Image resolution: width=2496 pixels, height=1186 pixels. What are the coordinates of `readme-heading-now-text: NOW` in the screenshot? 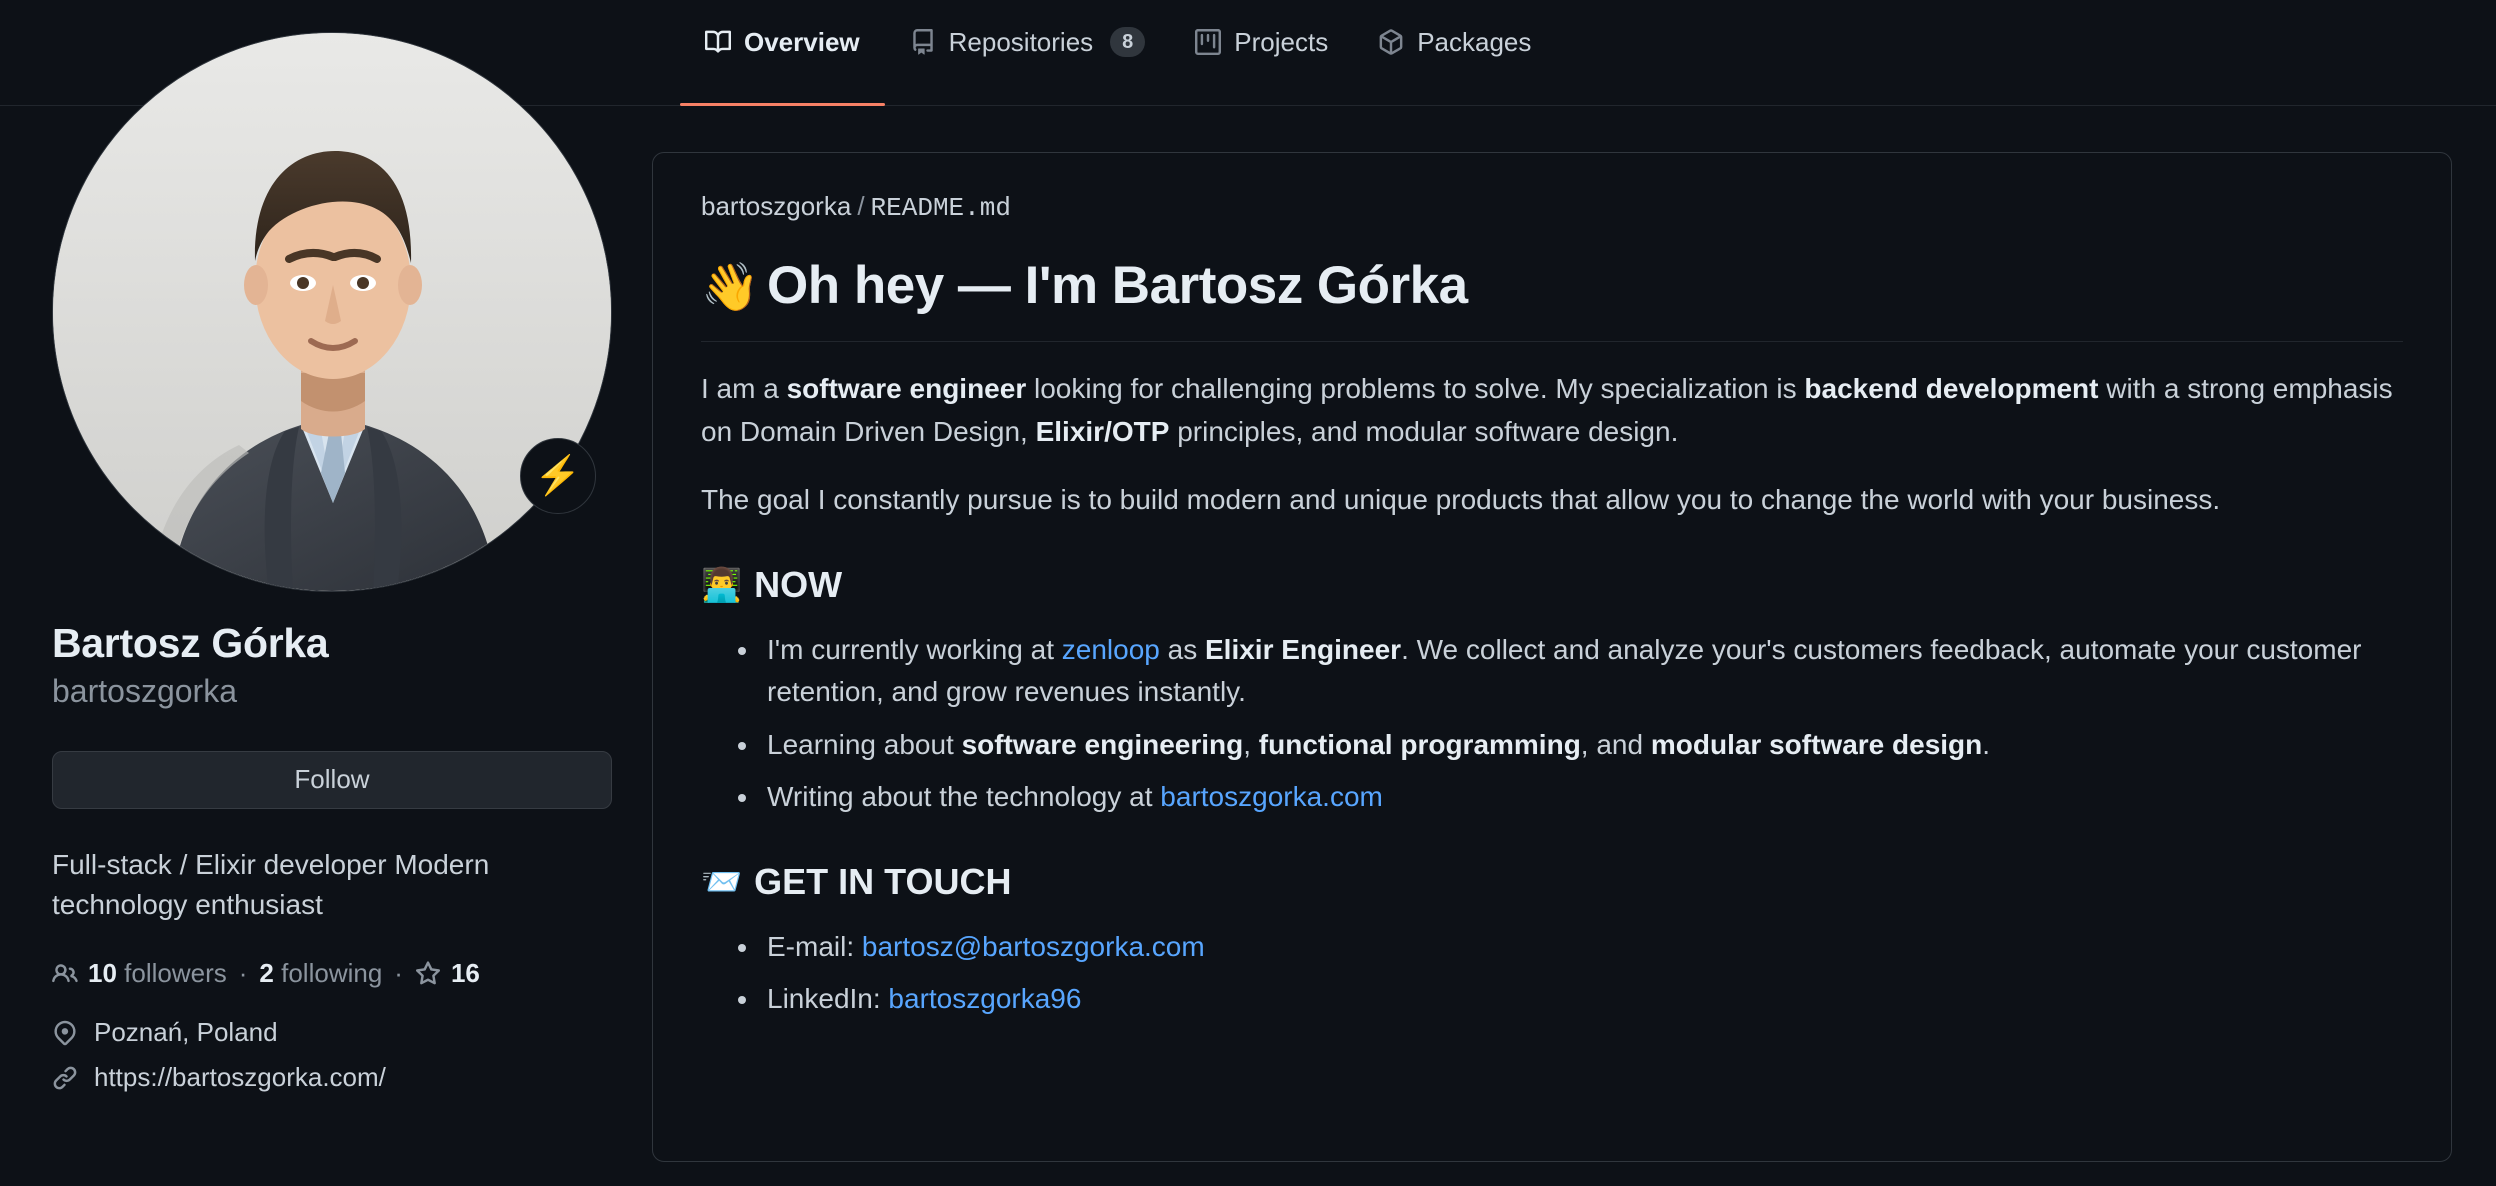 It's located at (798, 584).